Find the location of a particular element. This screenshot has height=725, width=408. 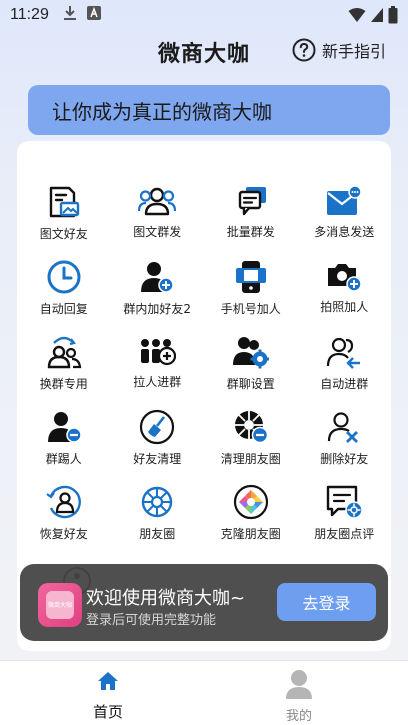

group-people-icon is located at coordinates (157, 201).